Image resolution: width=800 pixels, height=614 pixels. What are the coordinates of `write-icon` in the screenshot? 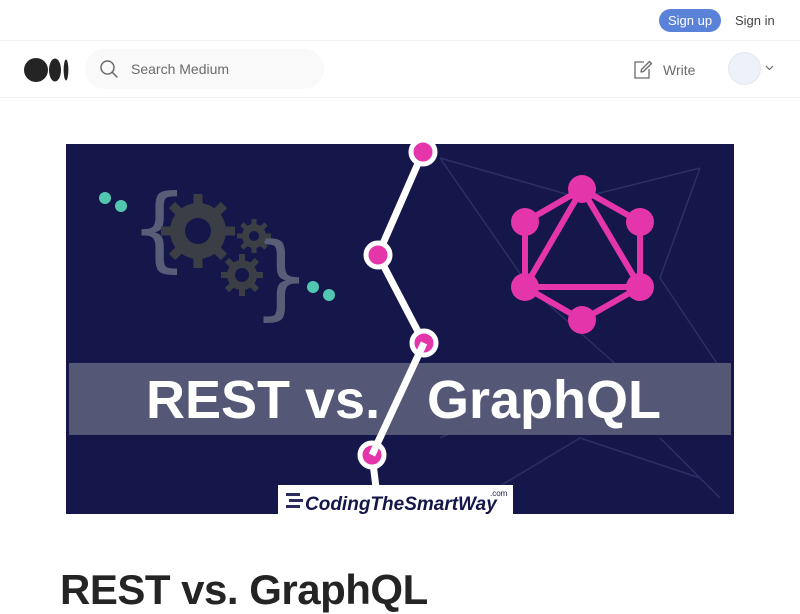 It's located at (643, 69).